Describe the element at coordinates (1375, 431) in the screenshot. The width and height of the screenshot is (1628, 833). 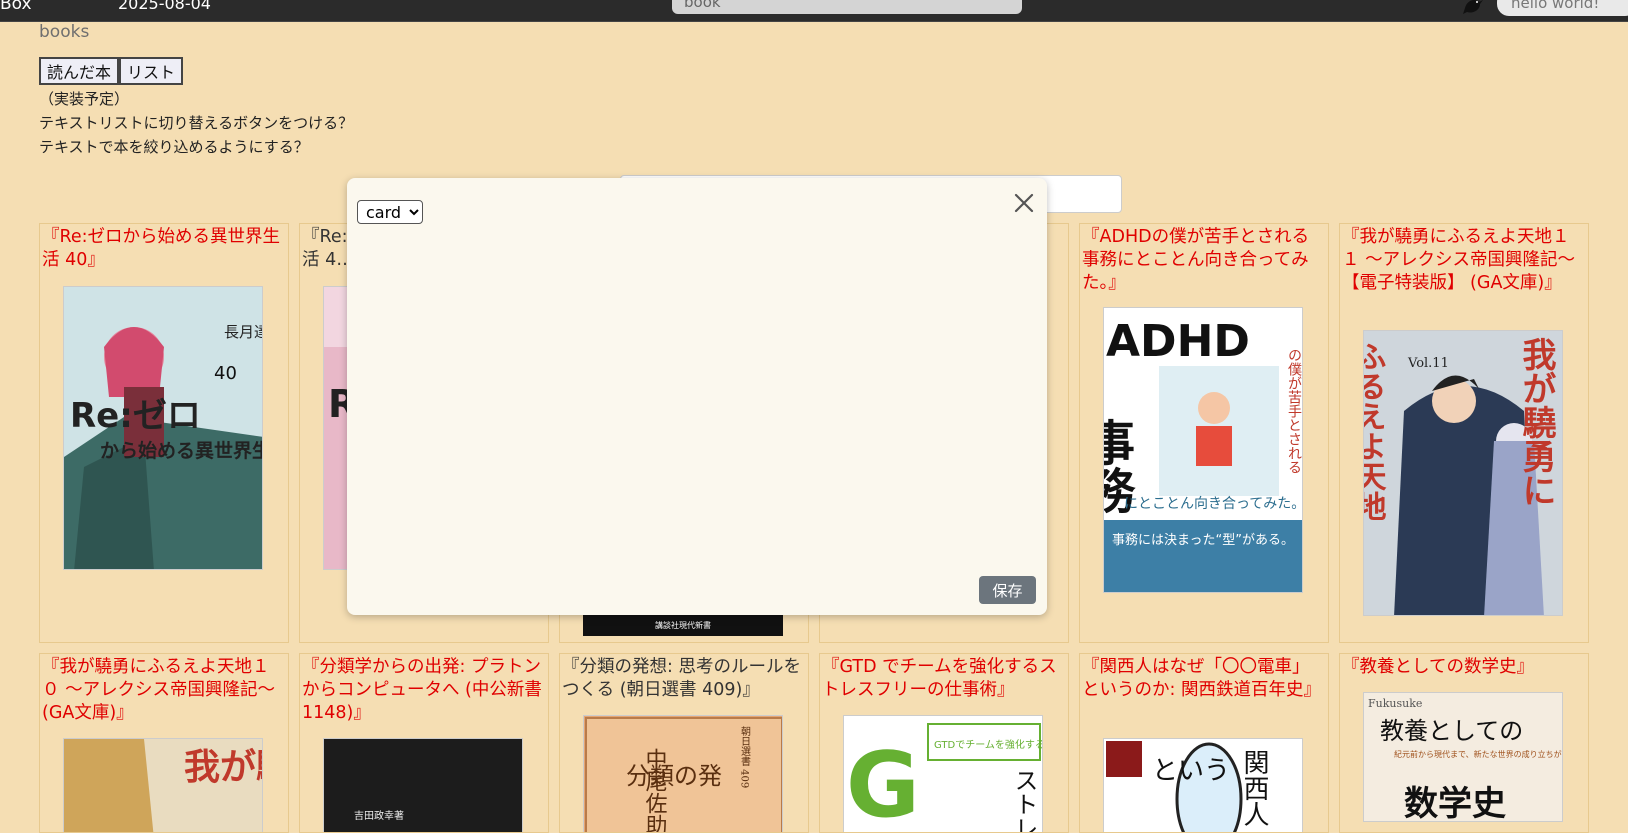
I see `cover-title-sub: ふるえよ天地` at that location.